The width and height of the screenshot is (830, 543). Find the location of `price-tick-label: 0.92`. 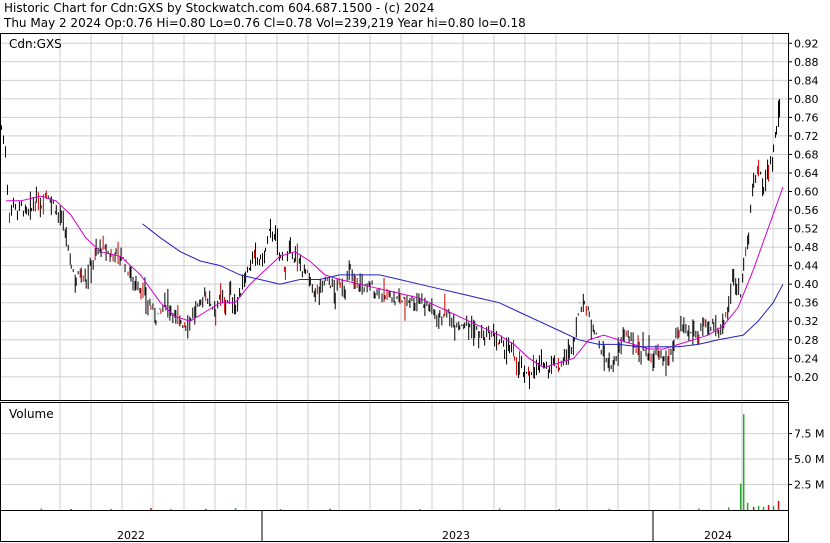

price-tick-label: 0.92 is located at coordinates (806, 43).